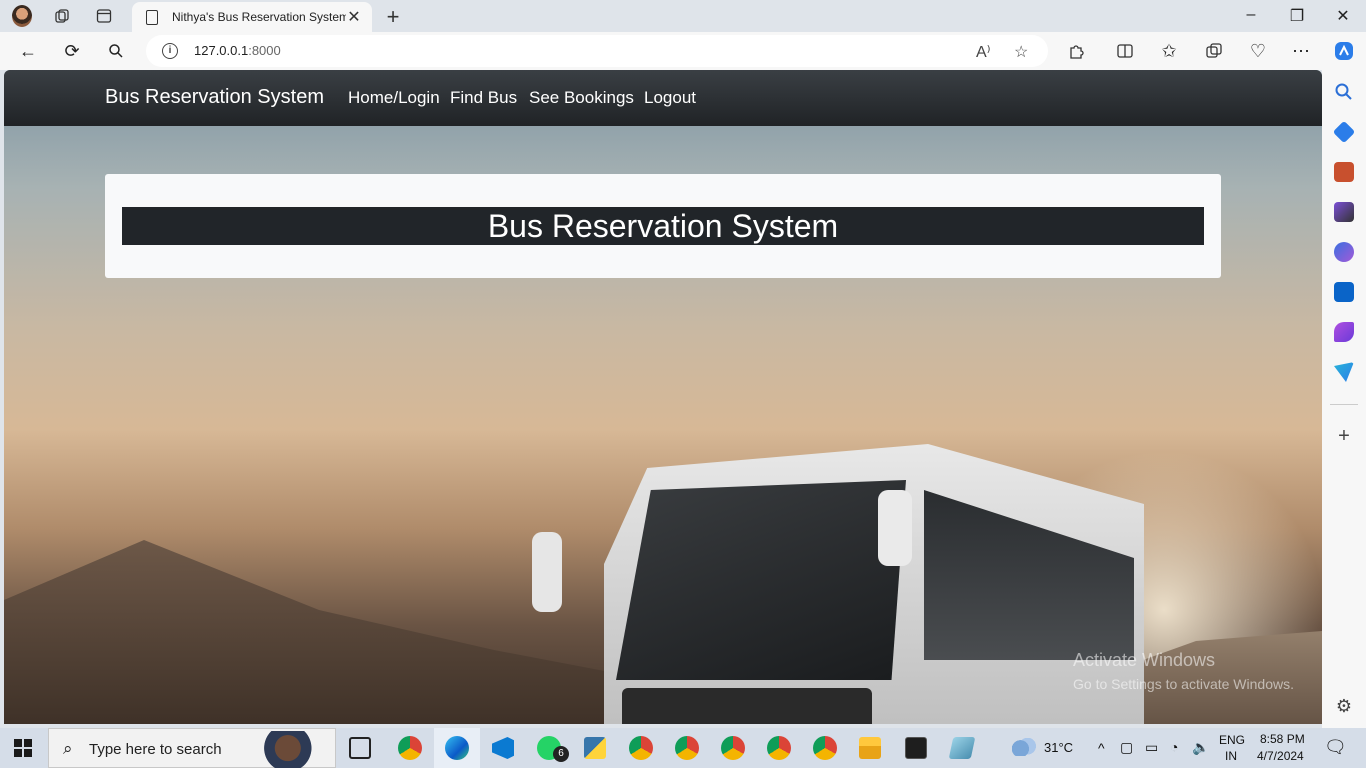 This screenshot has width=1366, height=768. What do you see at coordinates (1021, 52) in the screenshot?
I see `favorite-star-icon: ☆` at bounding box center [1021, 52].